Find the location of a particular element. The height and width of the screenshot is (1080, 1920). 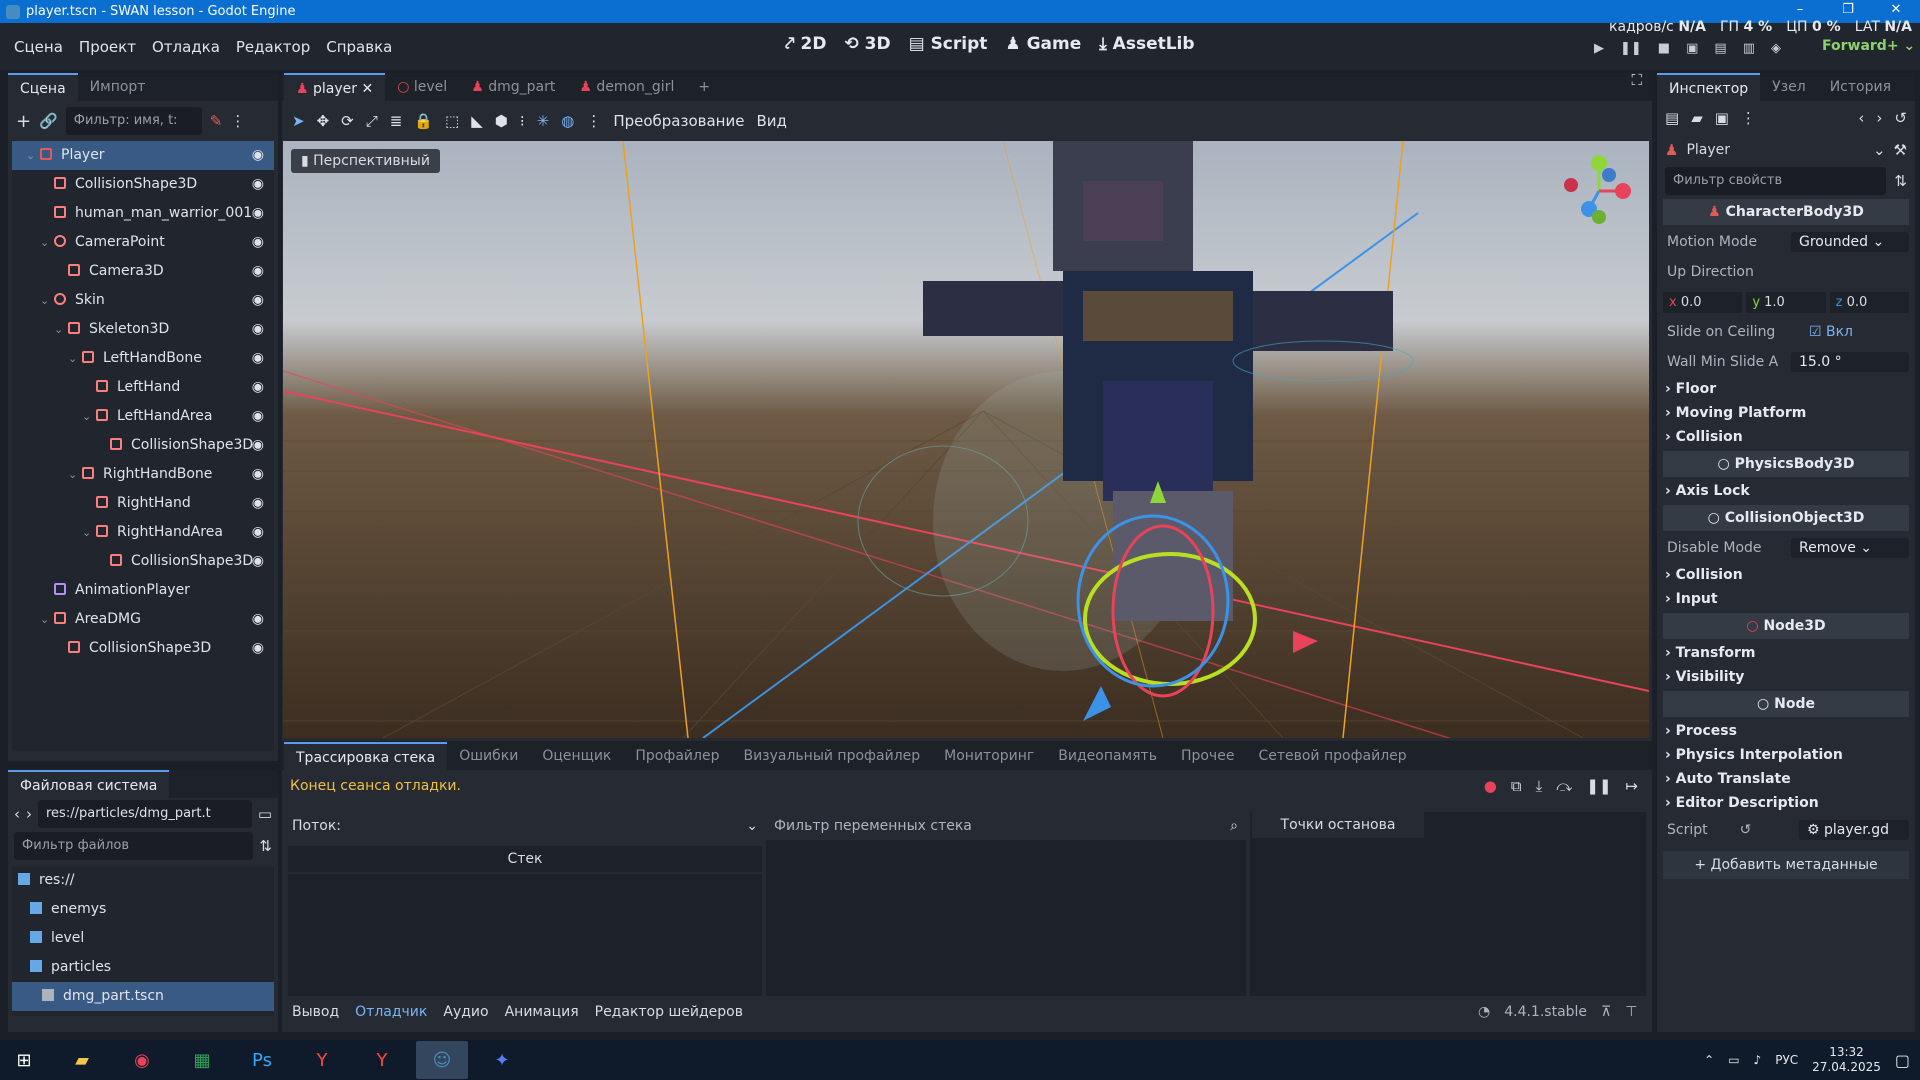

play-icon: ▶ is located at coordinates (1599, 48).